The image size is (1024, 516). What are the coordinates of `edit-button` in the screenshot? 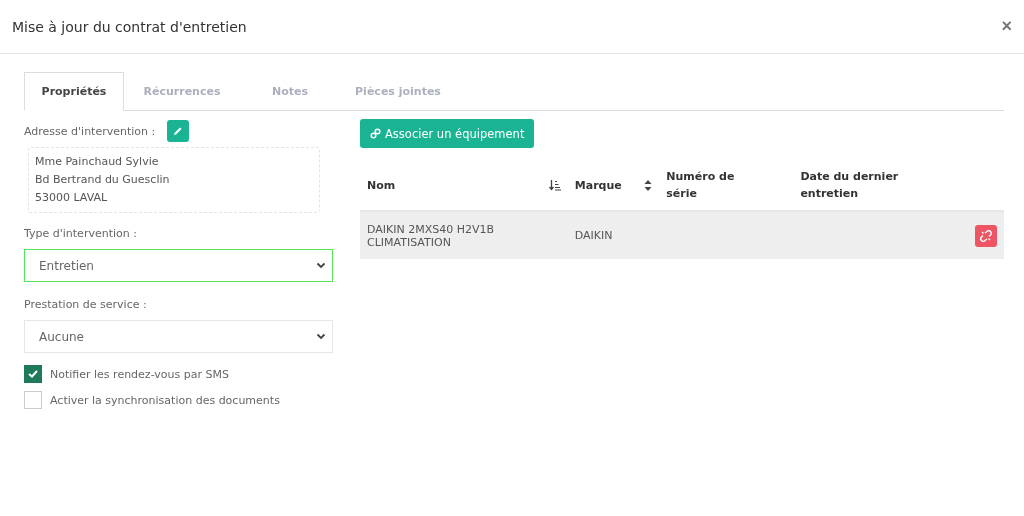 It's located at (178, 131).